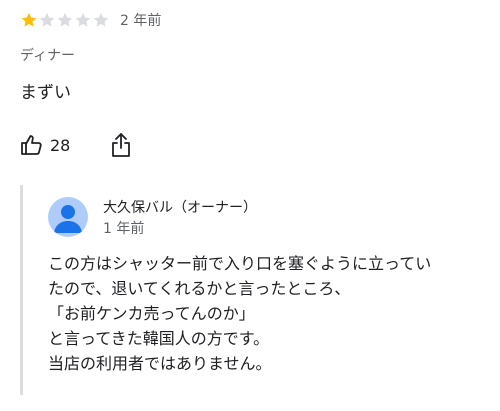 The width and height of the screenshot is (500, 411). Describe the element at coordinates (124, 229) in the screenshot. I see `owner-response-time: 1 年前` at that location.